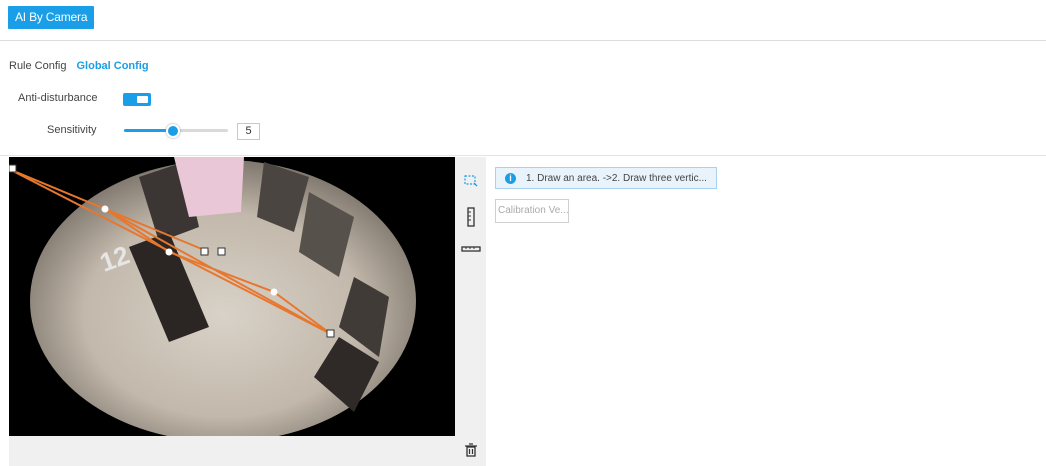 The height and width of the screenshot is (466, 1046). What do you see at coordinates (470, 184) in the screenshot?
I see `draw-area-icon` at bounding box center [470, 184].